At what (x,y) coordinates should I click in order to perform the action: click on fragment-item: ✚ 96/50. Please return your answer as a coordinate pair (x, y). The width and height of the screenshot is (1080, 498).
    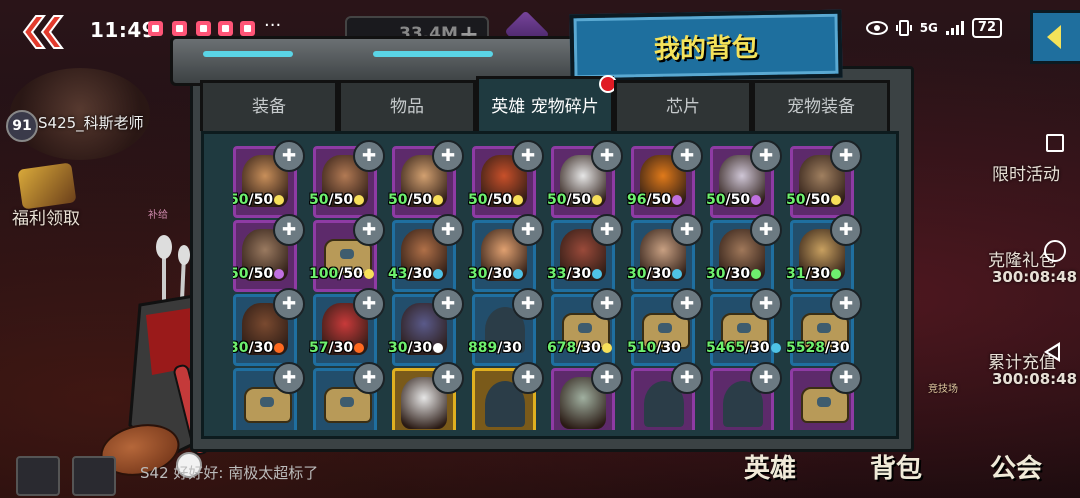
    Looking at the image, I should click on (665, 179).